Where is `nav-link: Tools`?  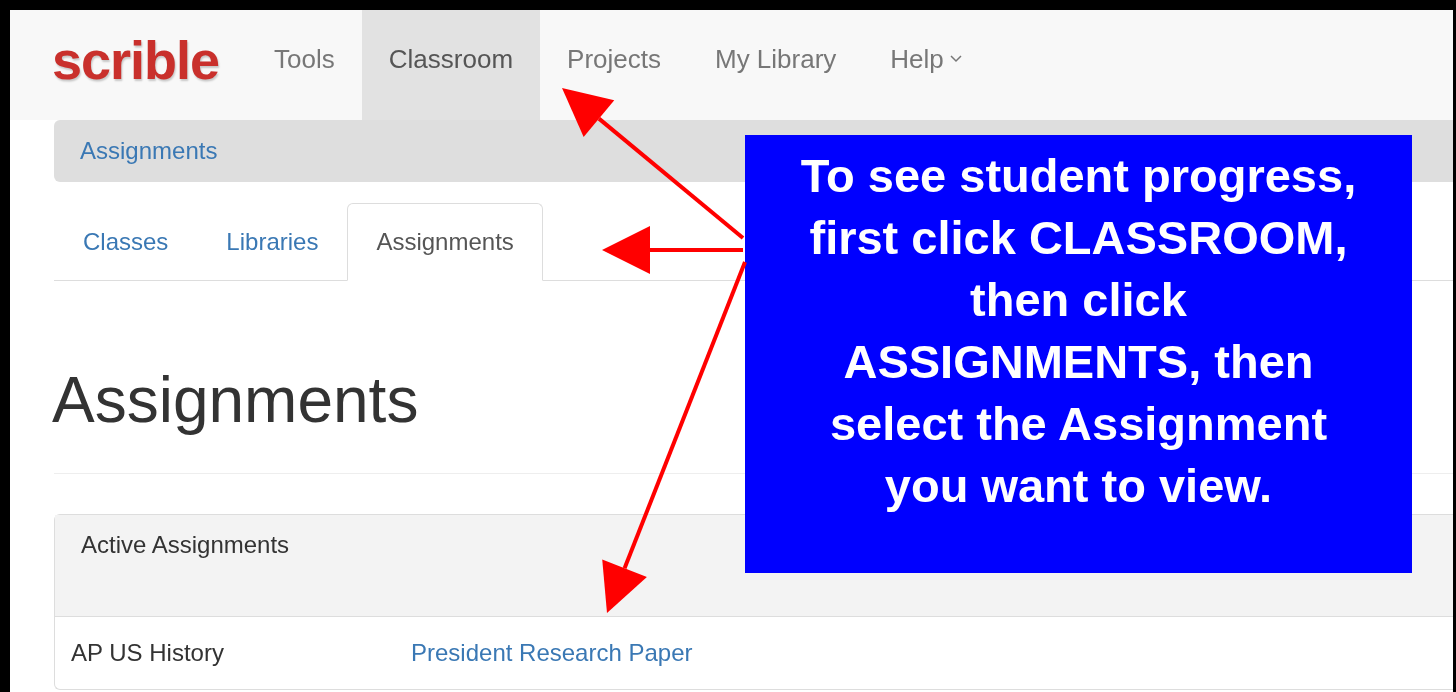
nav-link: Tools is located at coordinates (304, 65).